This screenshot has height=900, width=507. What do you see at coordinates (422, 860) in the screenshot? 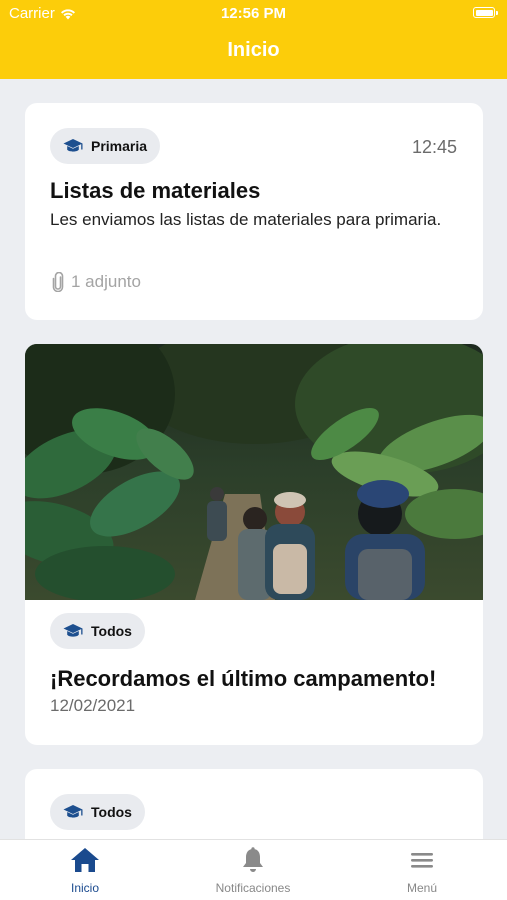
I see `menu-icon` at bounding box center [422, 860].